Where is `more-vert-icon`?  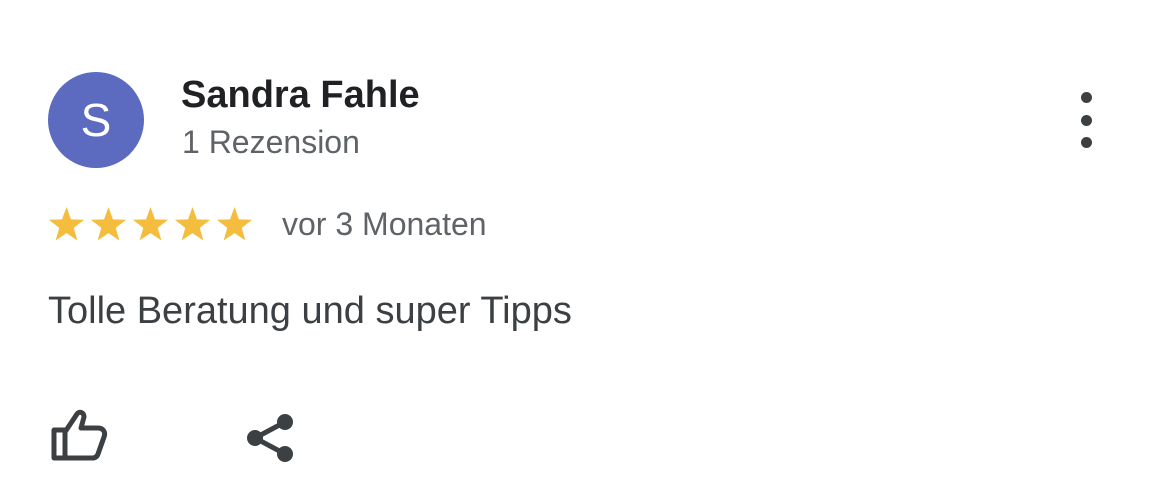
more-vert-icon is located at coordinates (1086, 97).